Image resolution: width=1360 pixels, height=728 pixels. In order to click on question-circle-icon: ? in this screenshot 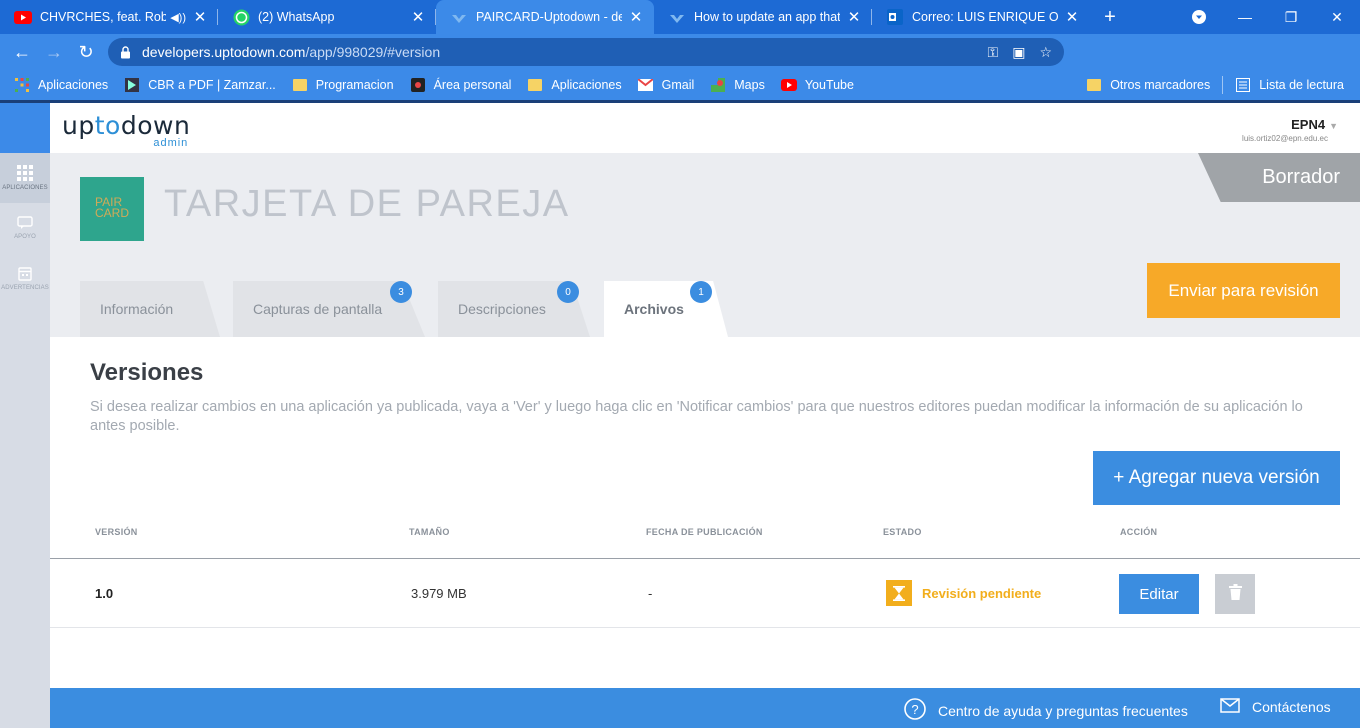, I will do `click(921, 710)`.